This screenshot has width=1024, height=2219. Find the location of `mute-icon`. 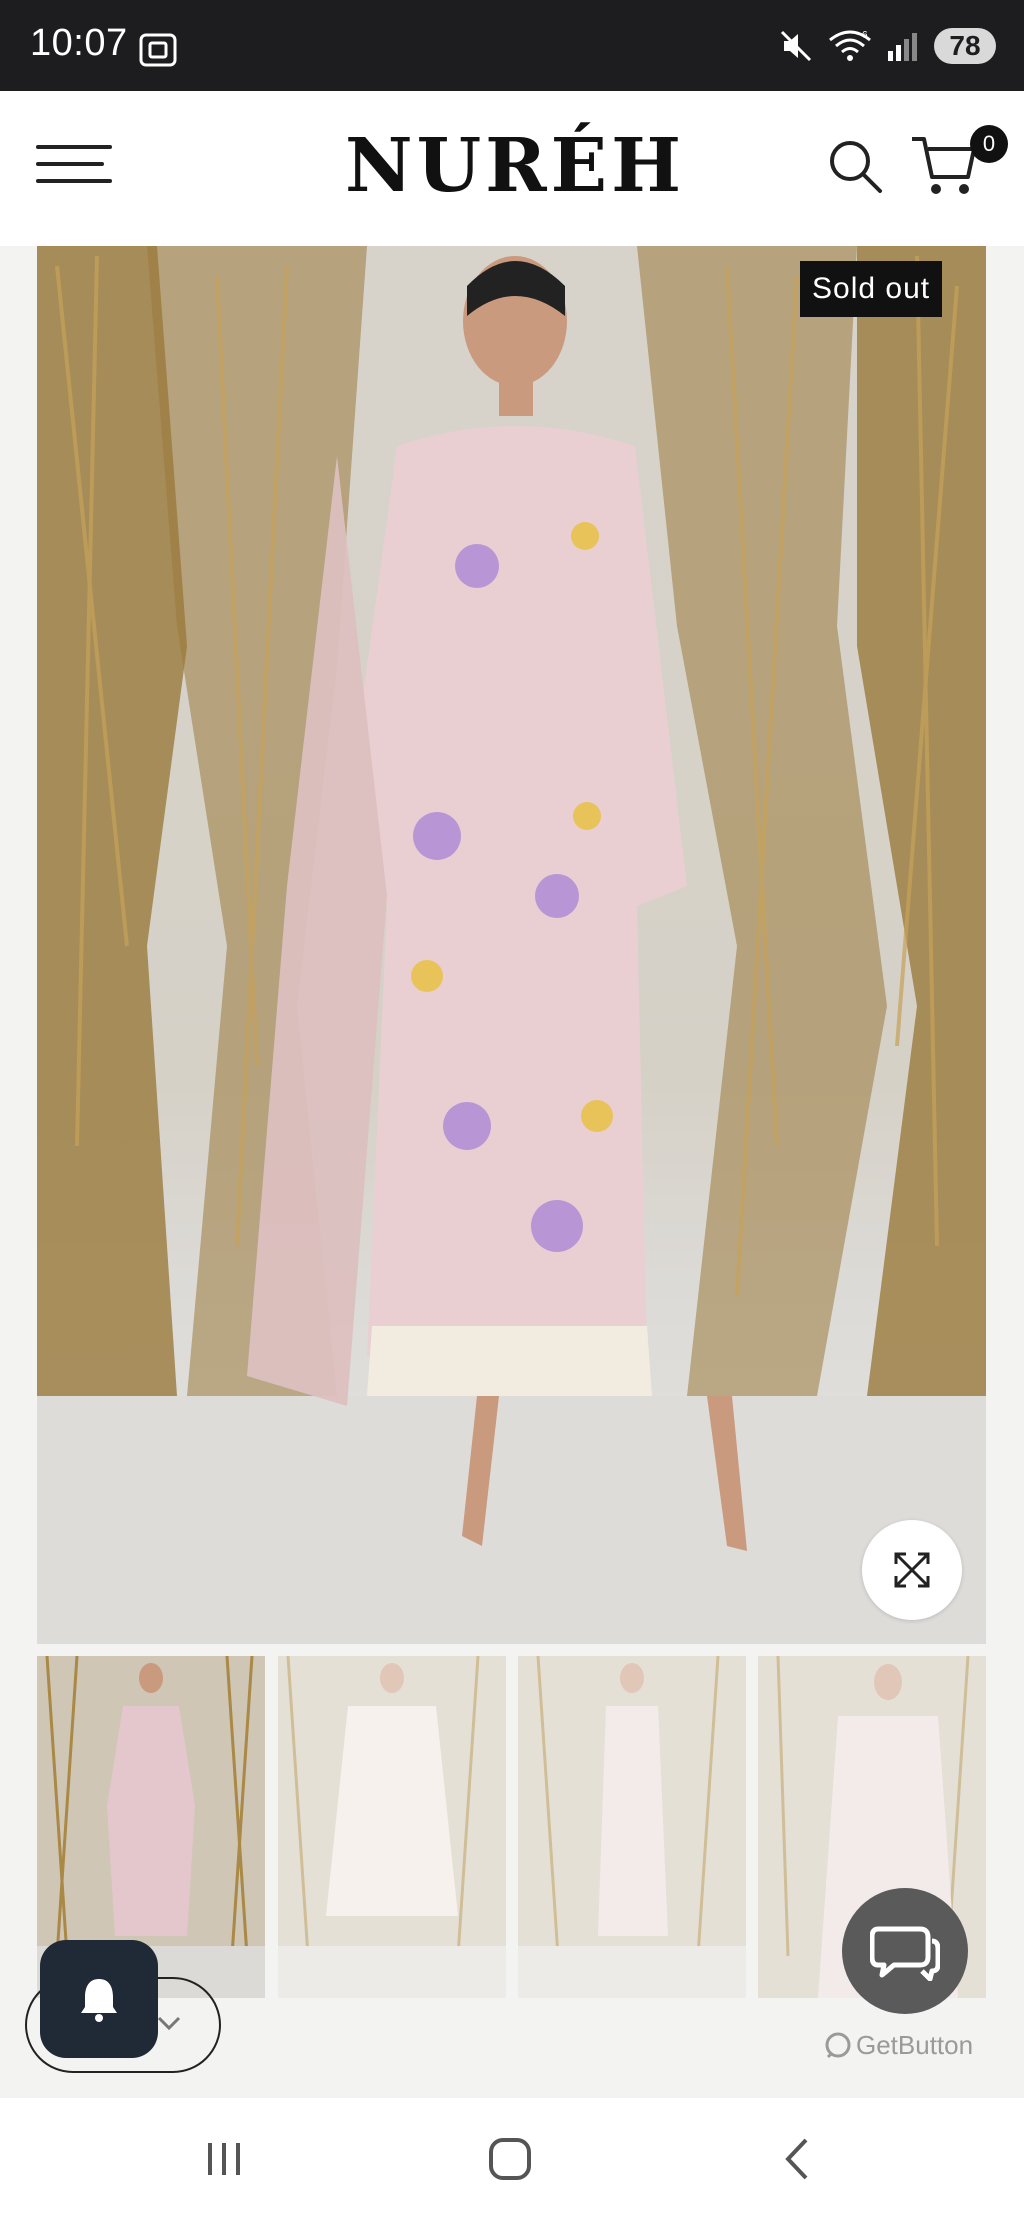

mute-icon is located at coordinates (796, 46).